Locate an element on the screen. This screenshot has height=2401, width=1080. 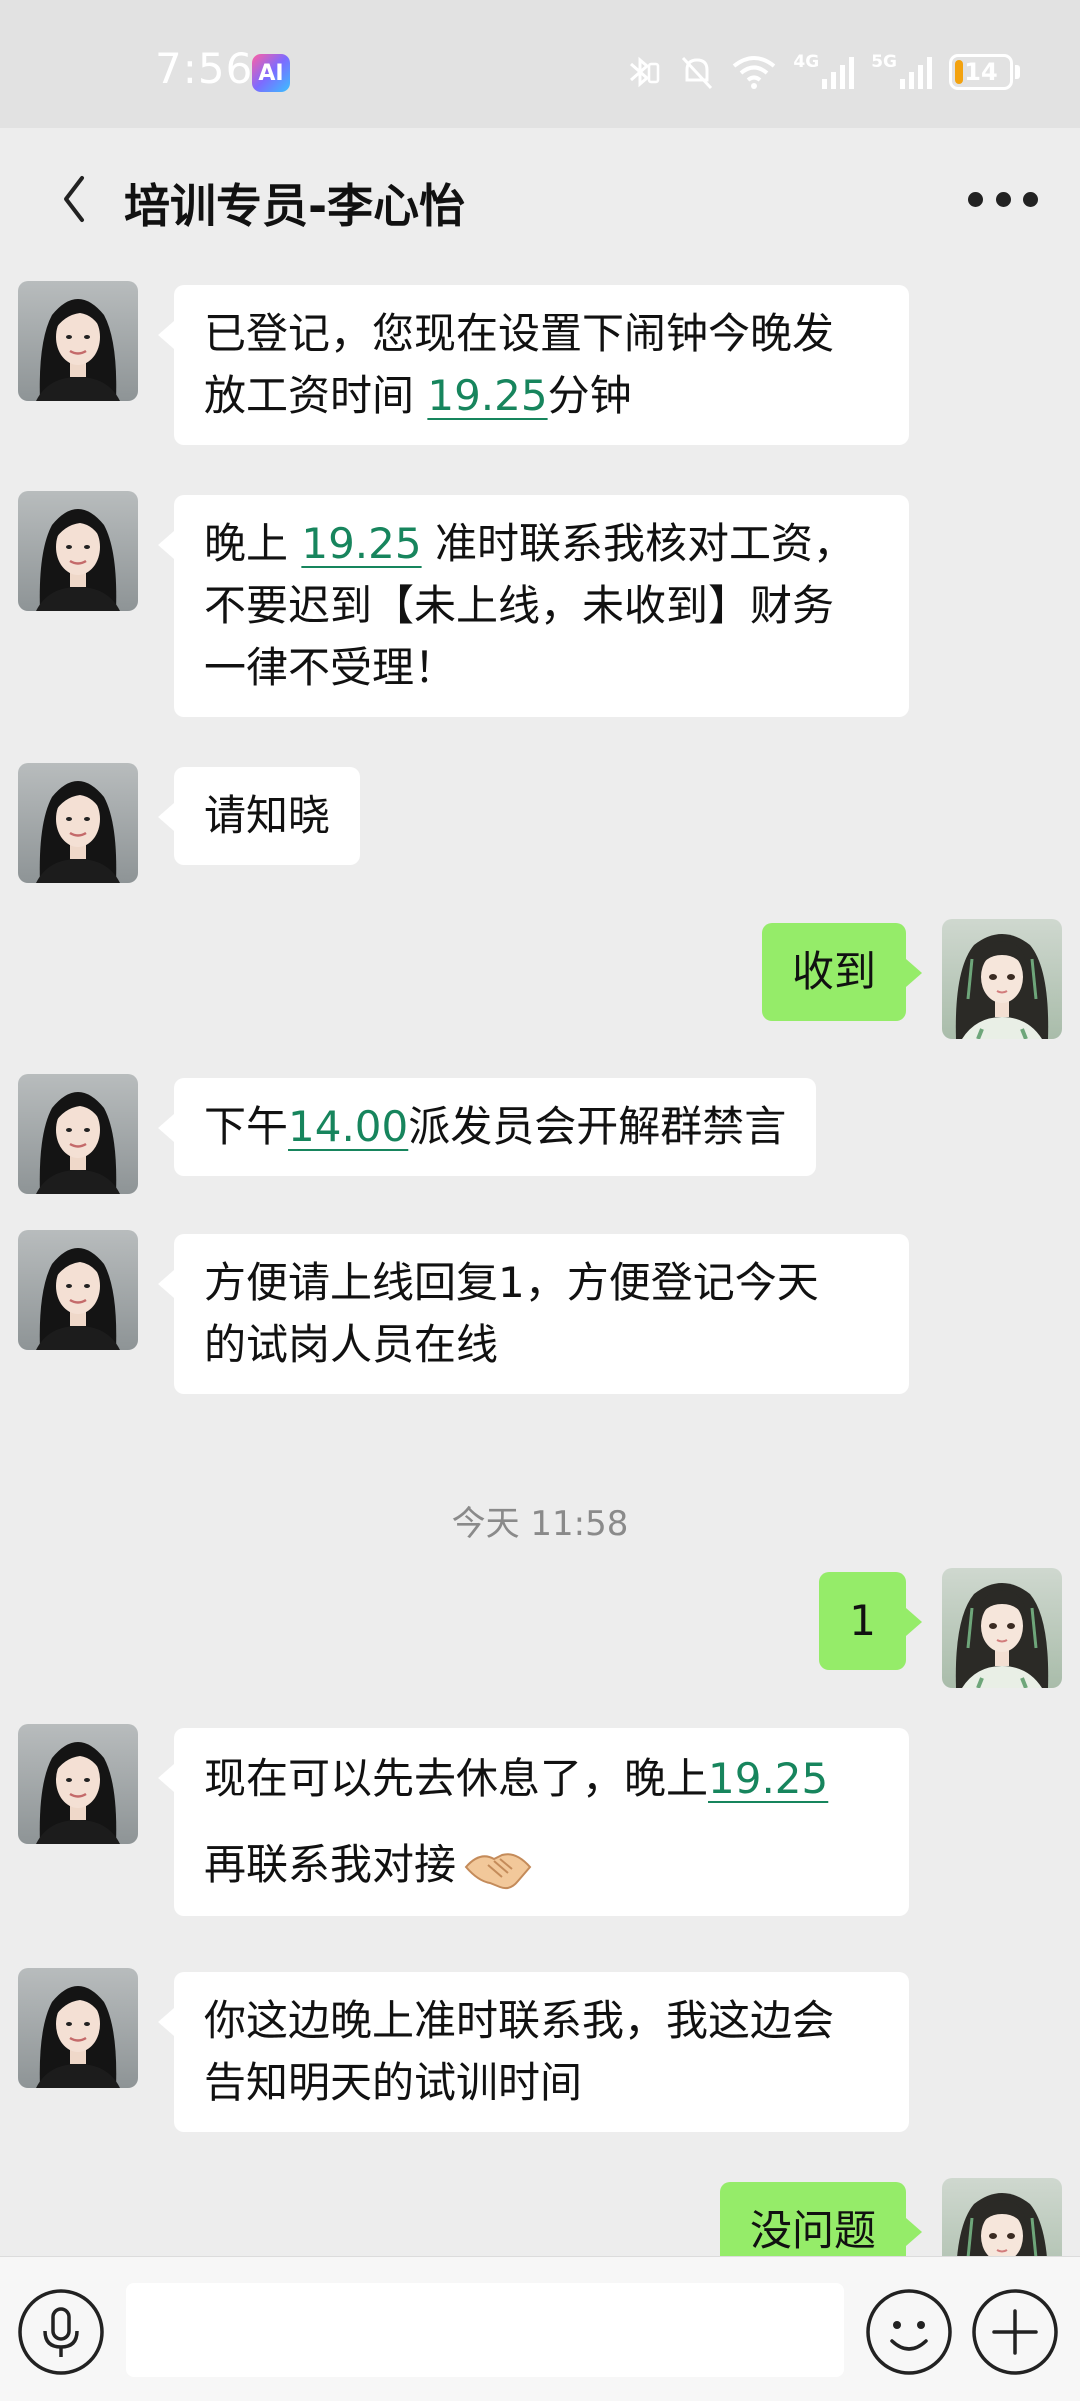
message-bubble-self: 1 is located at coordinates (870, 1621).